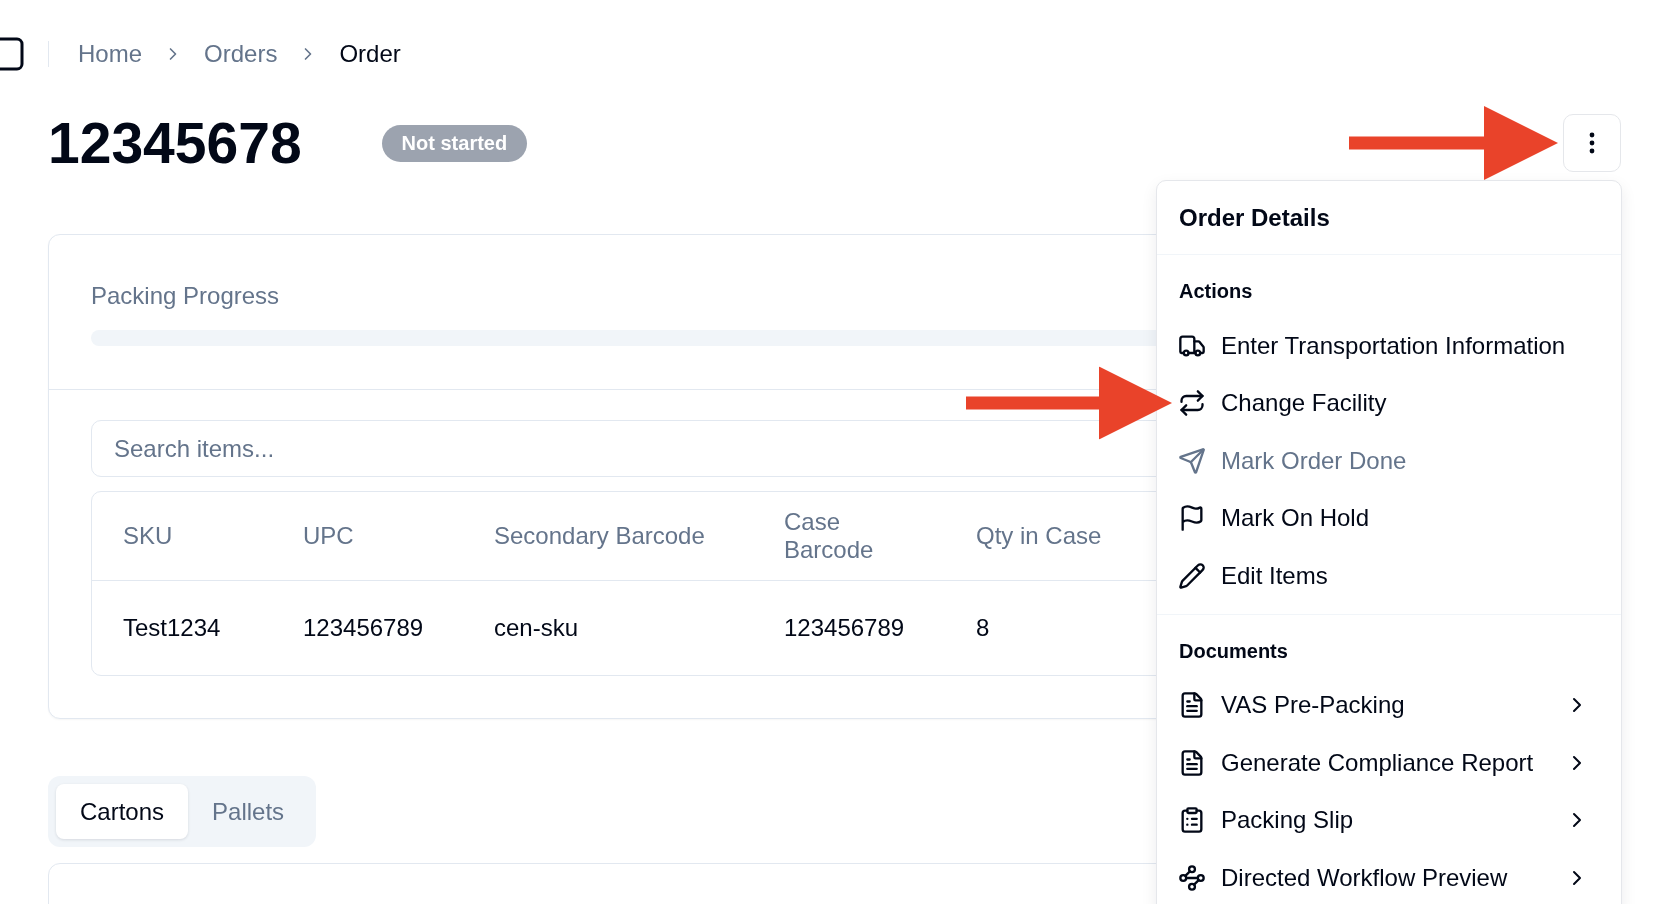  I want to click on column-header: Secondary Barcode, so click(599, 536).